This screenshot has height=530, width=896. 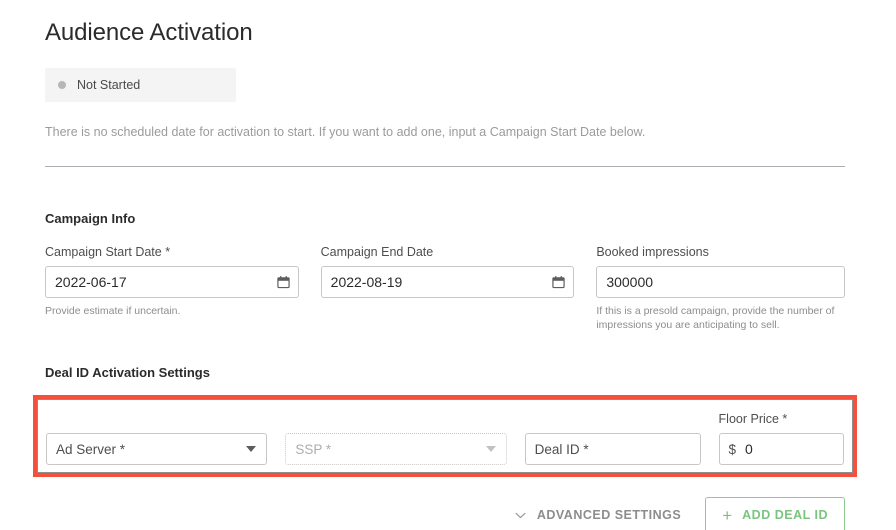 I want to click on ssp-group: SSP *, so click(x=396, y=449).